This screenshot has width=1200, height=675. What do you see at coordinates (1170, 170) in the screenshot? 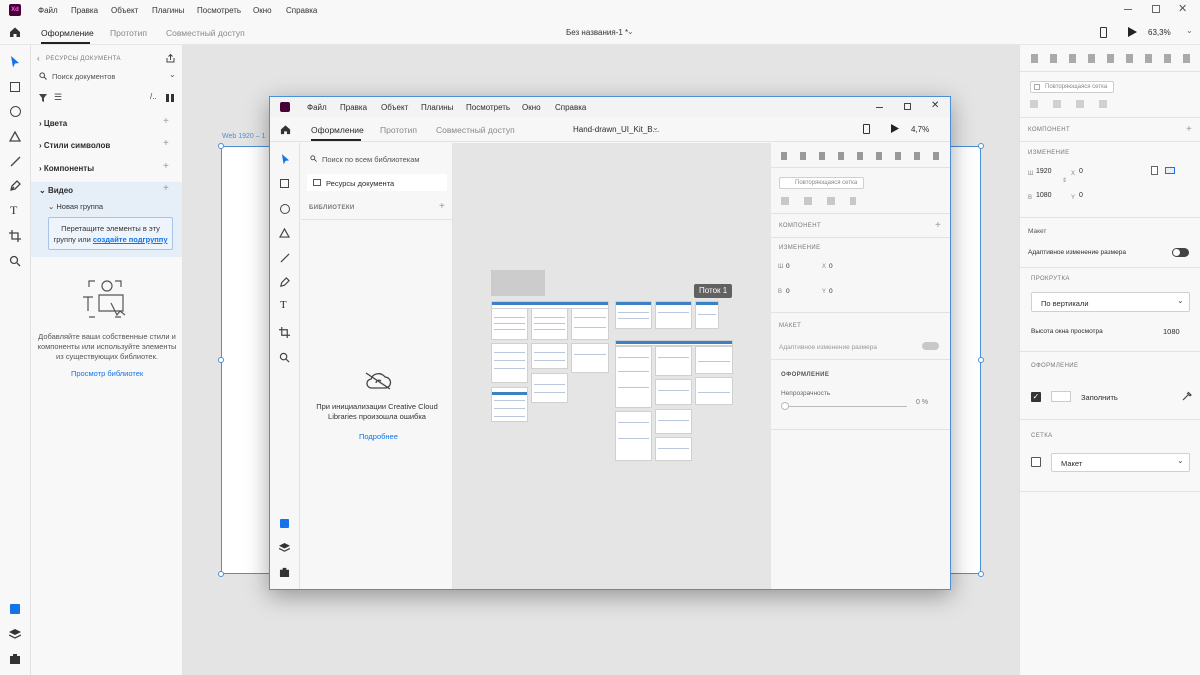
I see `landscape-orientation-icon` at bounding box center [1170, 170].